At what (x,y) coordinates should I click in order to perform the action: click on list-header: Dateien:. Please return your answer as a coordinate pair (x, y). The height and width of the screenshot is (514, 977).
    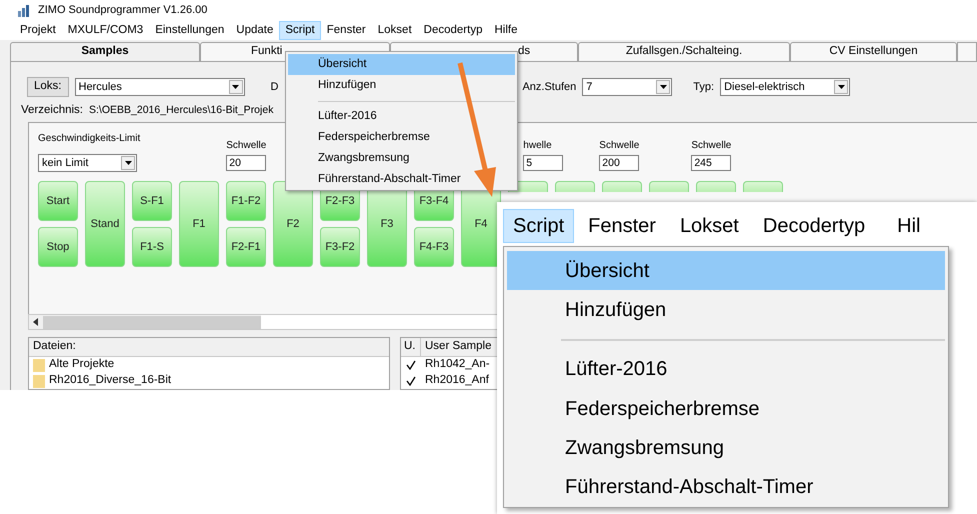
    Looking at the image, I should click on (209, 347).